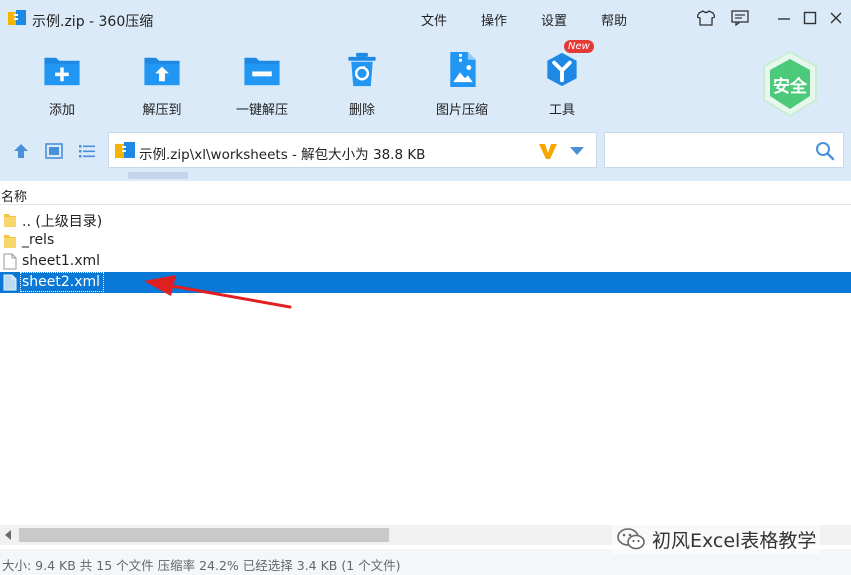 This screenshot has width=851, height=575. What do you see at coordinates (577, 151) in the screenshot?
I see `chevron-down-icon` at bounding box center [577, 151].